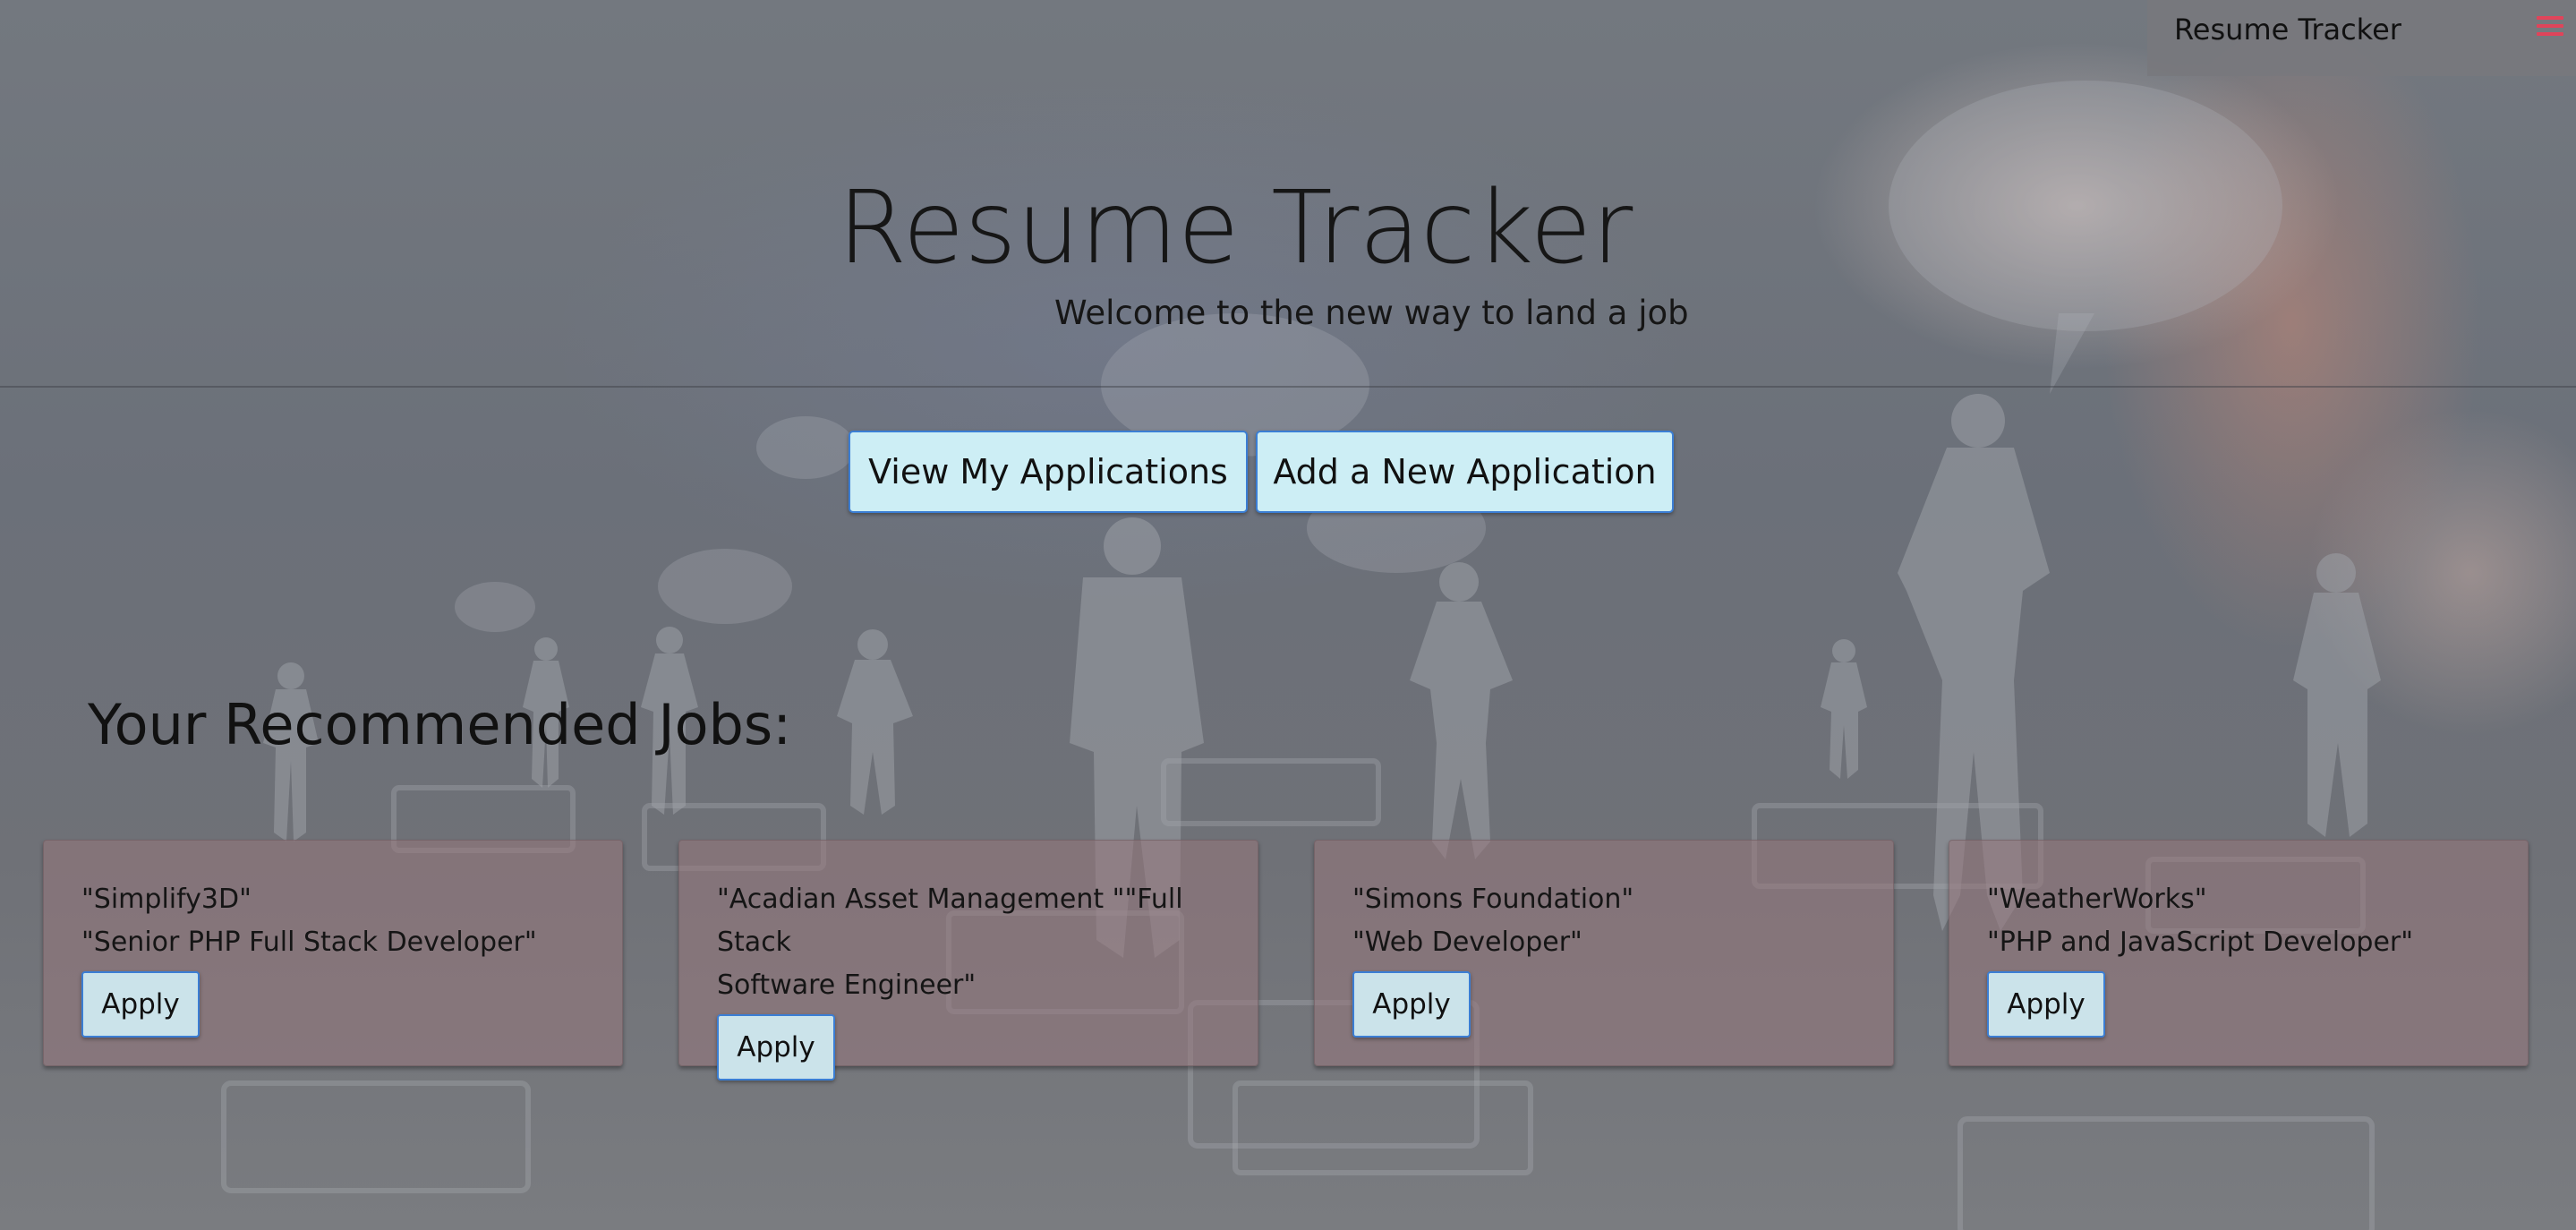 The height and width of the screenshot is (1230, 2576). Describe the element at coordinates (950, 921) in the screenshot. I see `job-company: "Acadian Asset Management ""Full Stack` at that location.